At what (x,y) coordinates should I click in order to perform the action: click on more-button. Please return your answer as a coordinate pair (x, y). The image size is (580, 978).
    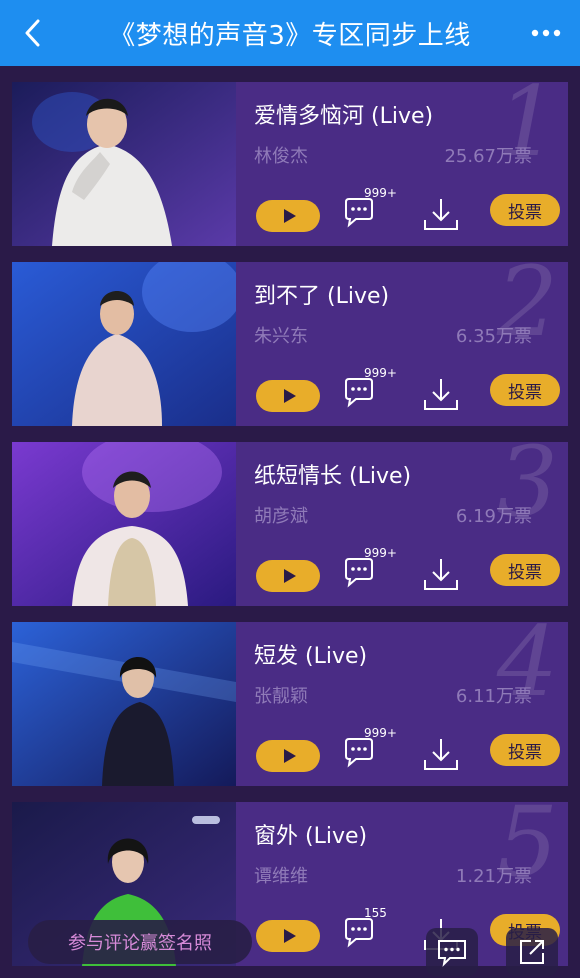
    Looking at the image, I should click on (546, 33).